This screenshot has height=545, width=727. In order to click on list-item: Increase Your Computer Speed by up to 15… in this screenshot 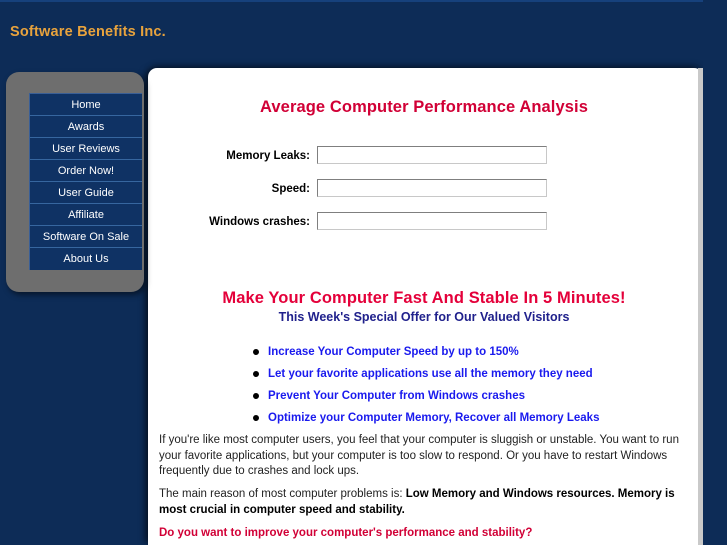, I will do `click(465, 352)`.